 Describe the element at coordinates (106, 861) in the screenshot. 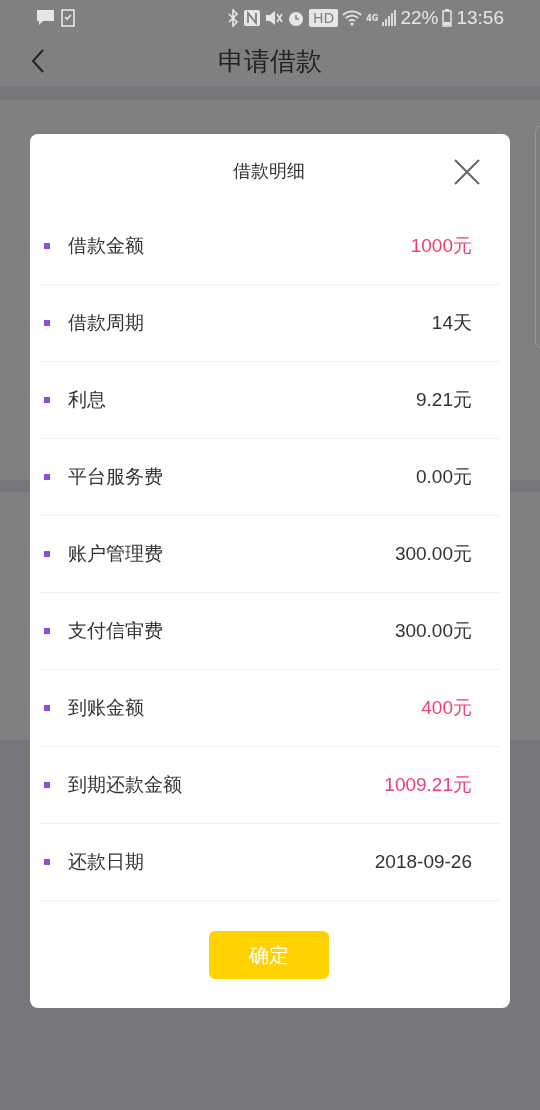

I see `detail-label: 还款日期` at that location.